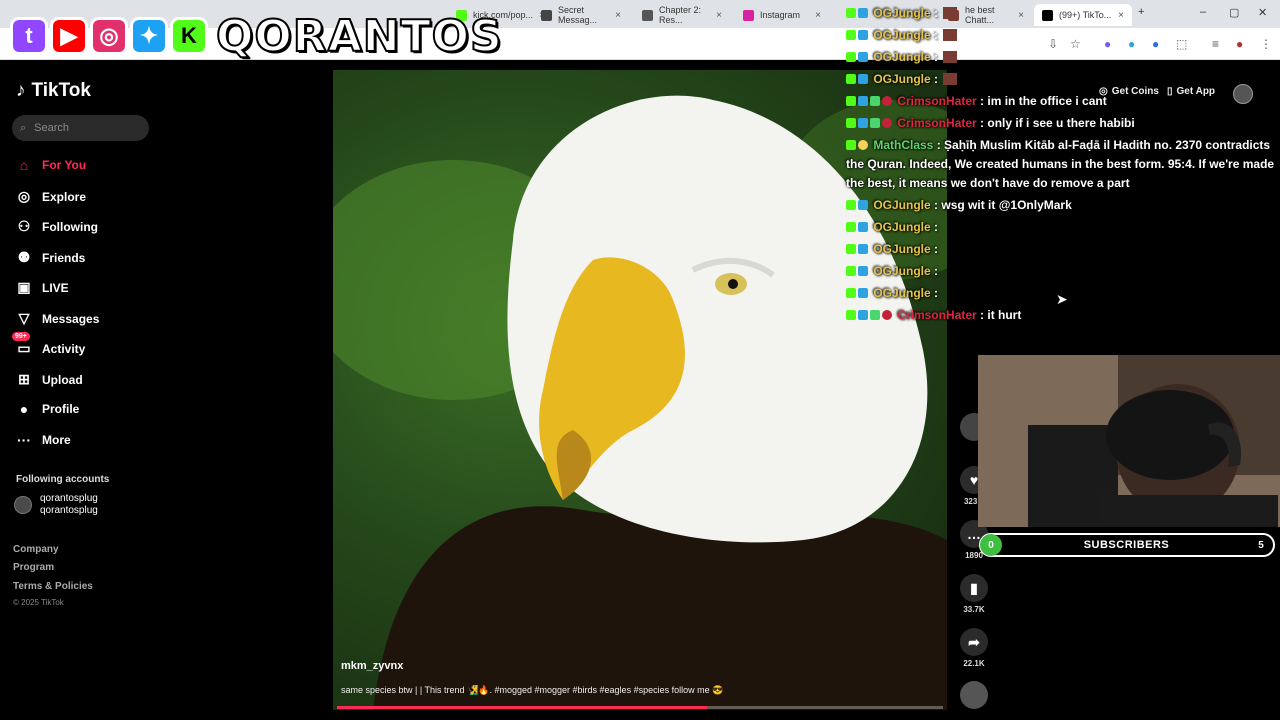 The height and width of the screenshot is (720, 1280). I want to click on chat-message: CrimsonHater : im in the office i cant, so click(1061, 101).